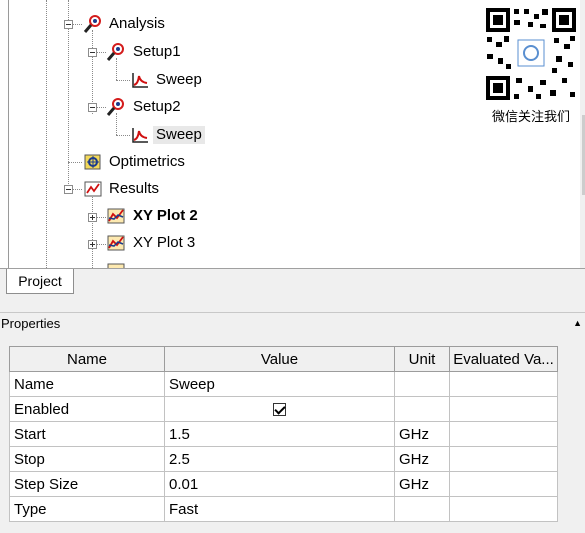  What do you see at coordinates (87, 509) in the screenshot?
I see `property-name: Type` at bounding box center [87, 509].